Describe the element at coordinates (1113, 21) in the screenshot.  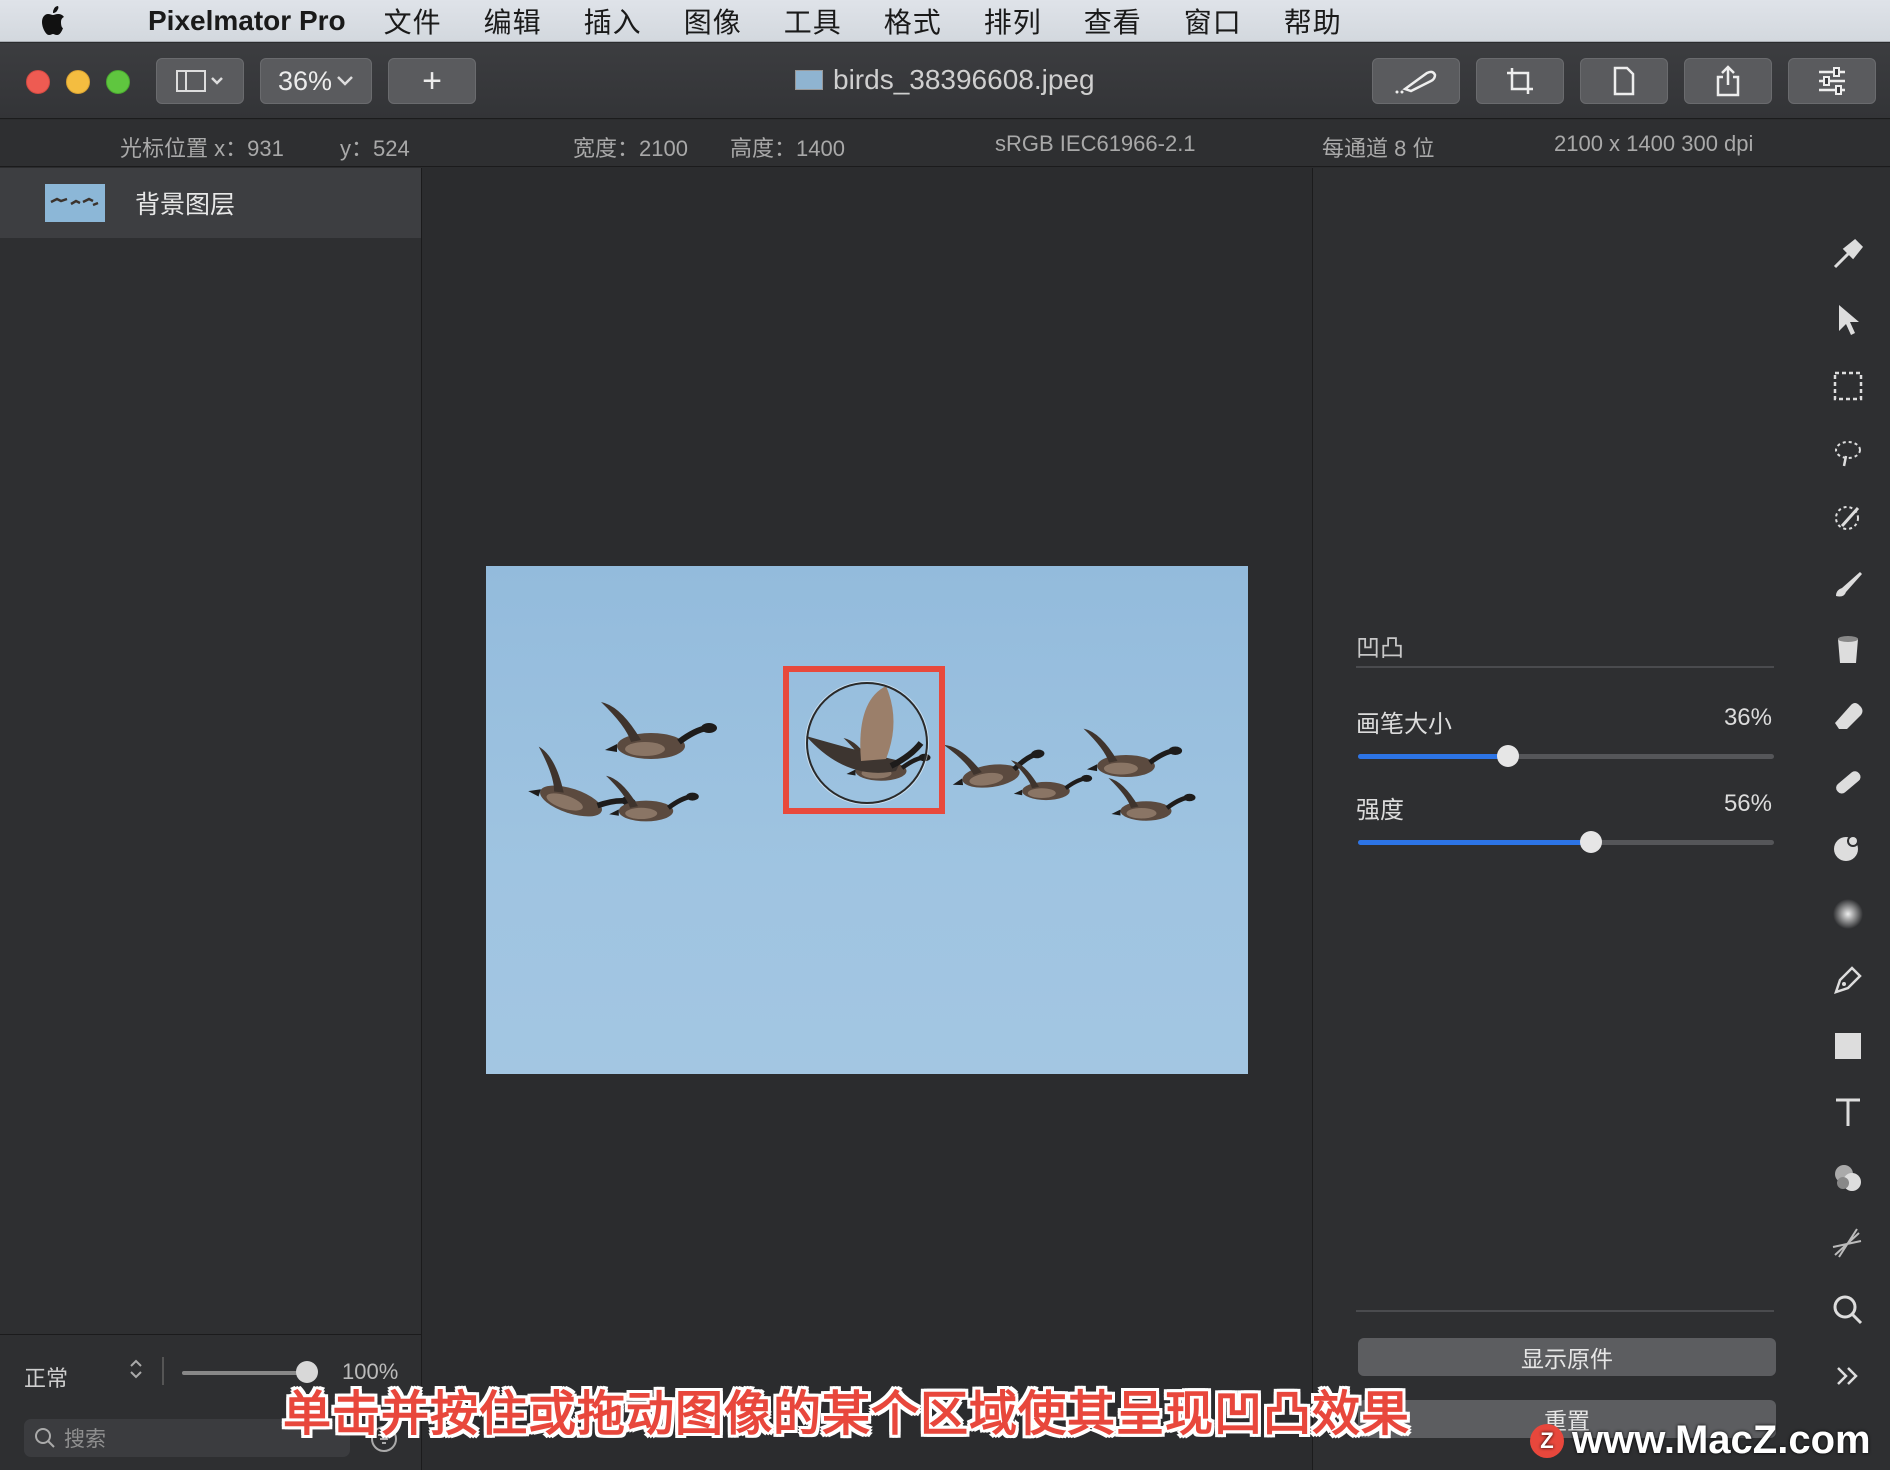
I see `menu-view: 查看` at that location.